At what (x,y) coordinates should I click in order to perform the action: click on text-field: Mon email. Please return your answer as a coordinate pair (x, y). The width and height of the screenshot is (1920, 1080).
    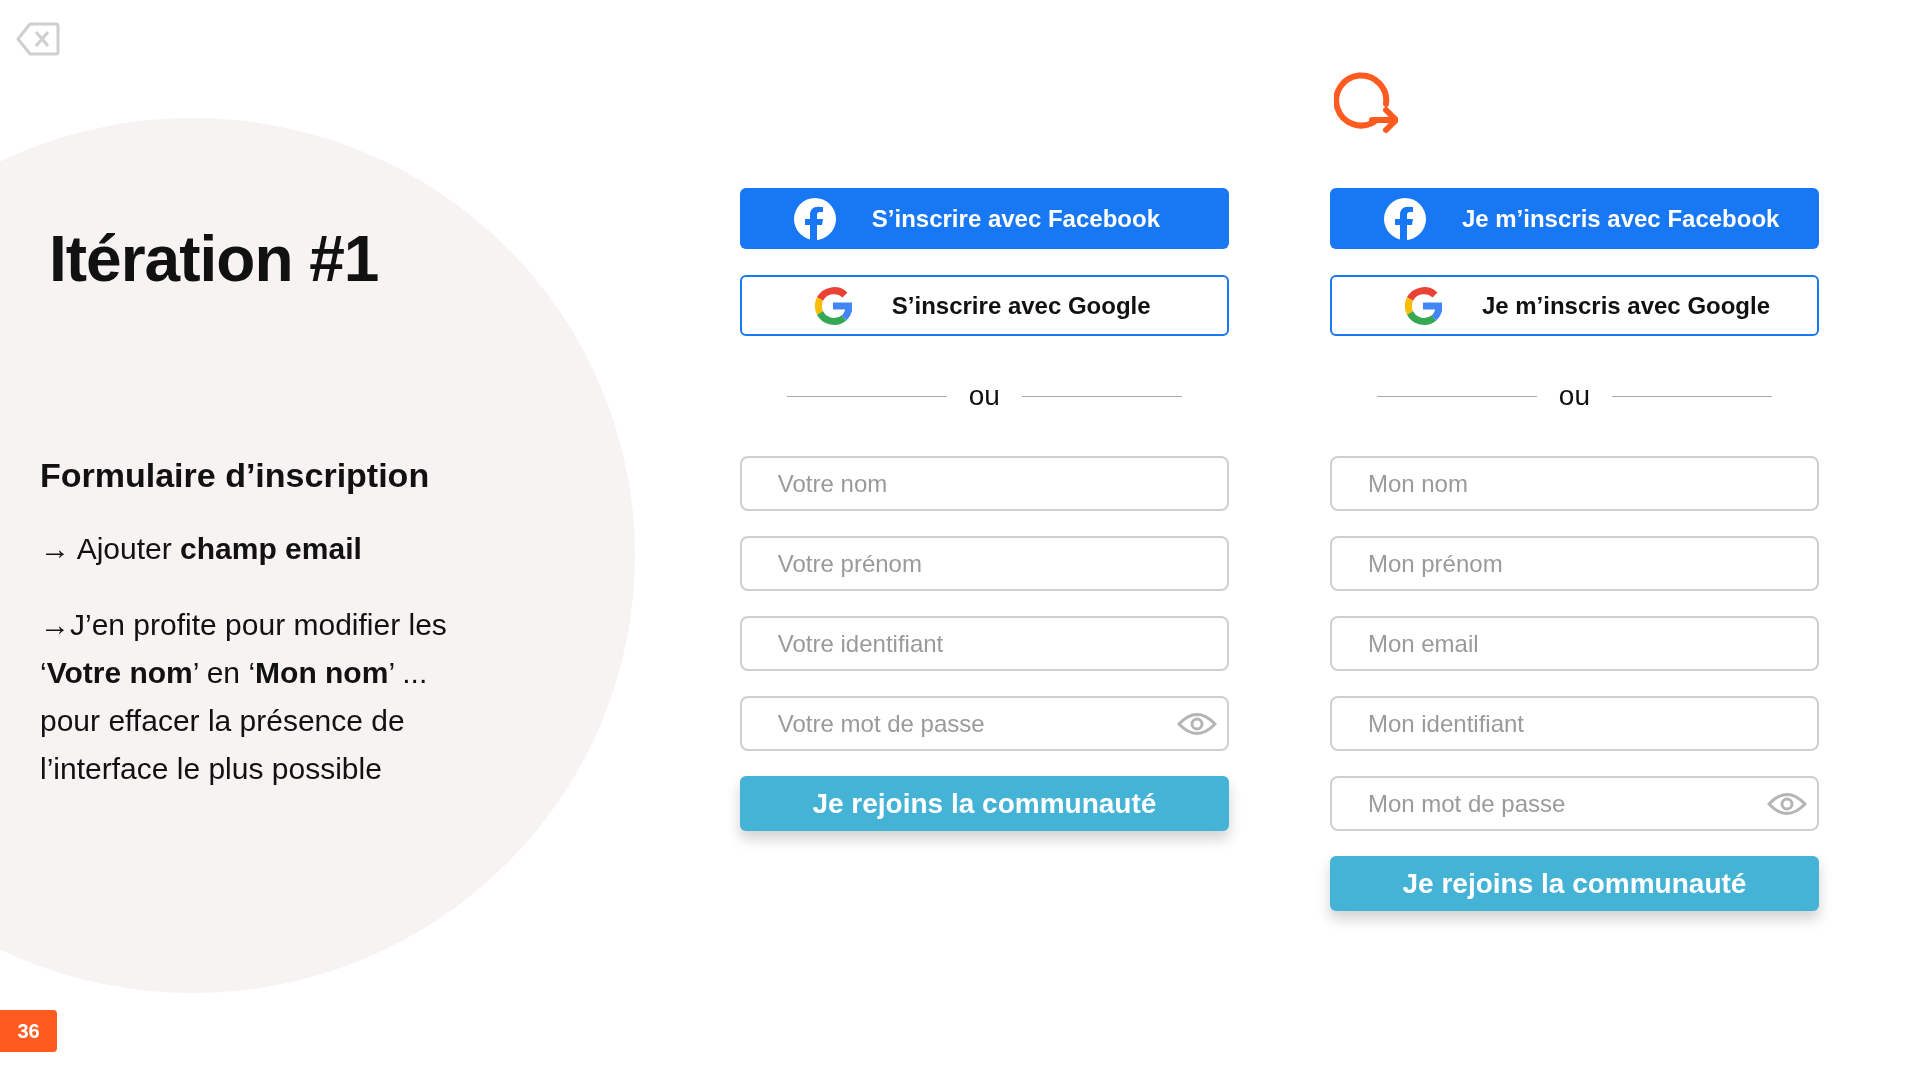
    Looking at the image, I should click on (1574, 643).